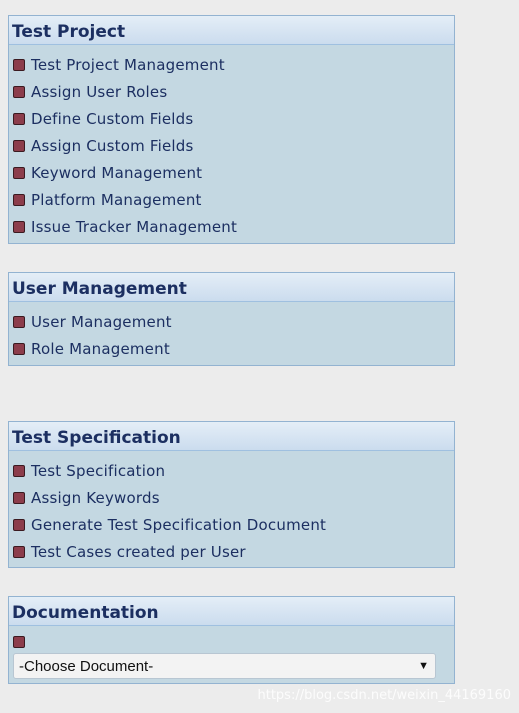  I want to click on menu-item-role-management: Role Management, so click(233, 348).